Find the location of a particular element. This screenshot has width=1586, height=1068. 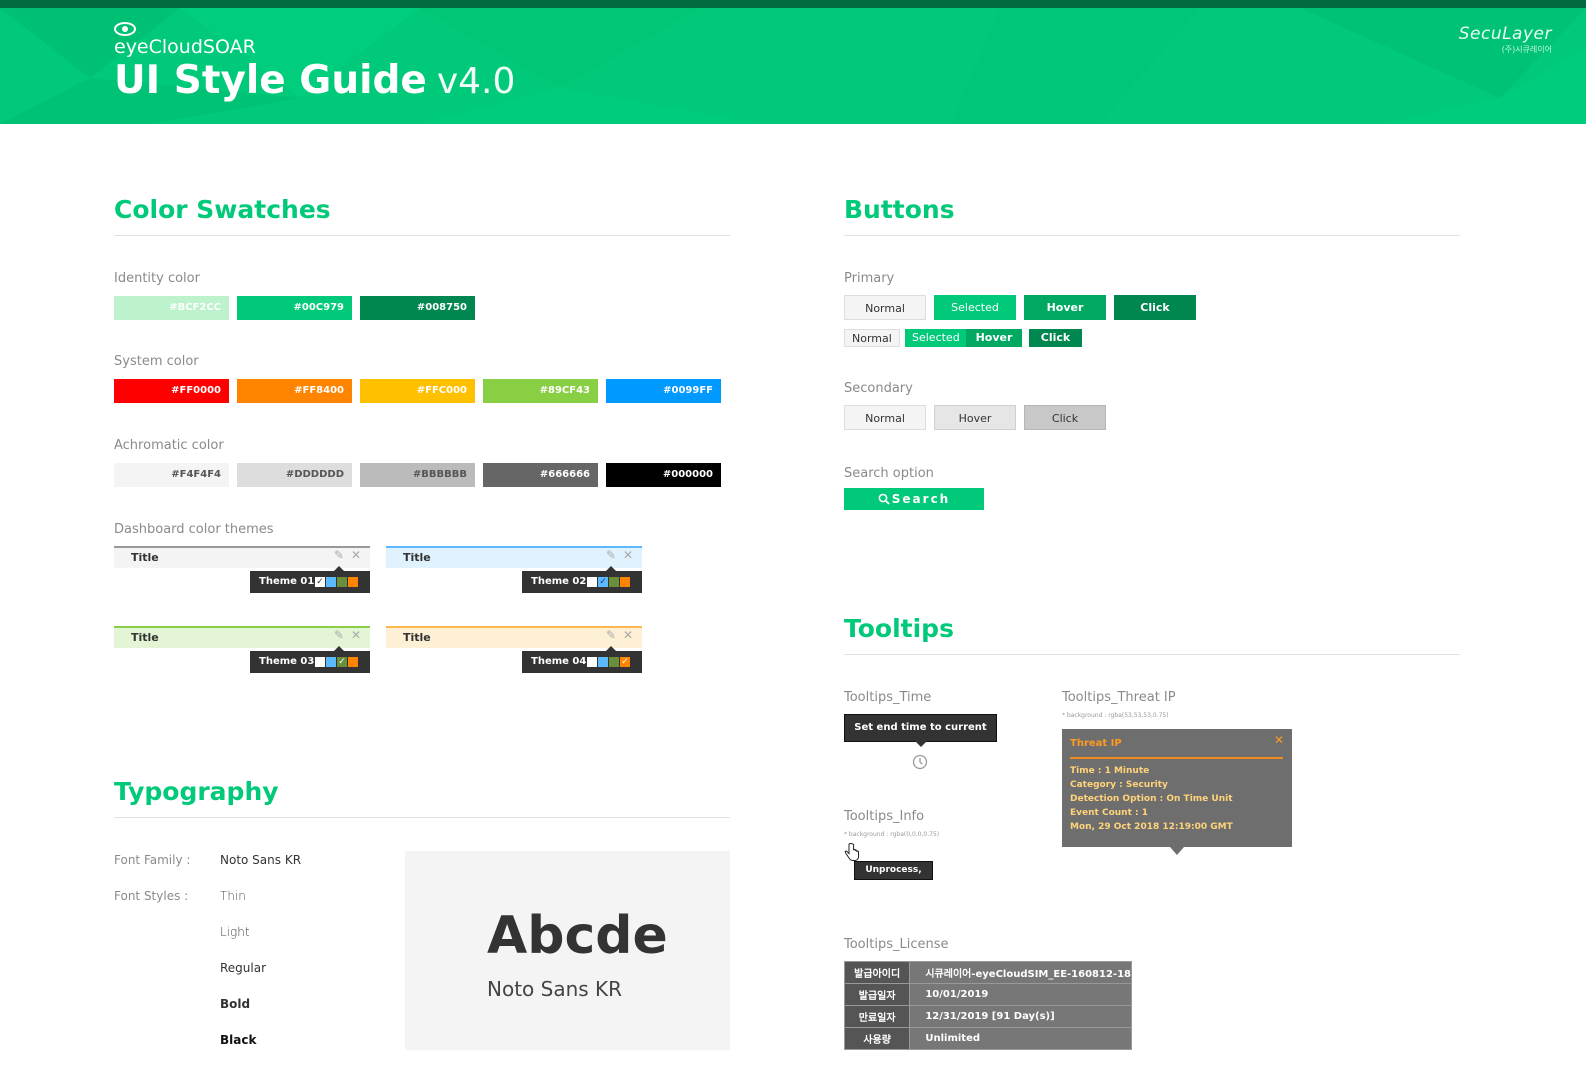

license-key: 사용량 is located at coordinates (877, 1038).